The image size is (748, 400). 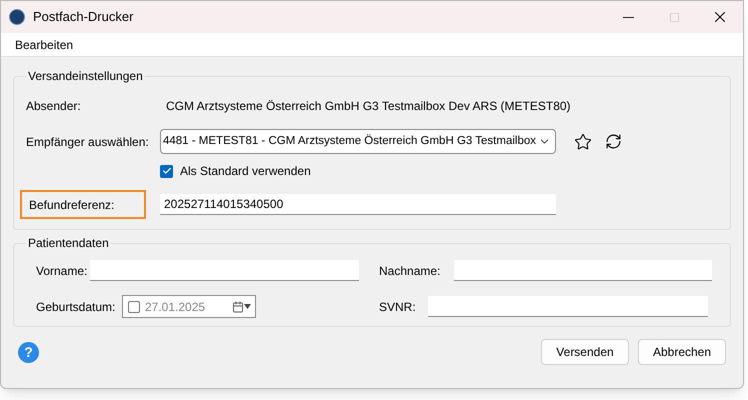 What do you see at coordinates (358, 141) in the screenshot?
I see `recipient-dropdown: 4481 - METEST81 - CGM Arztsysteme Österreich GmbH G3 Testmailbox` at bounding box center [358, 141].